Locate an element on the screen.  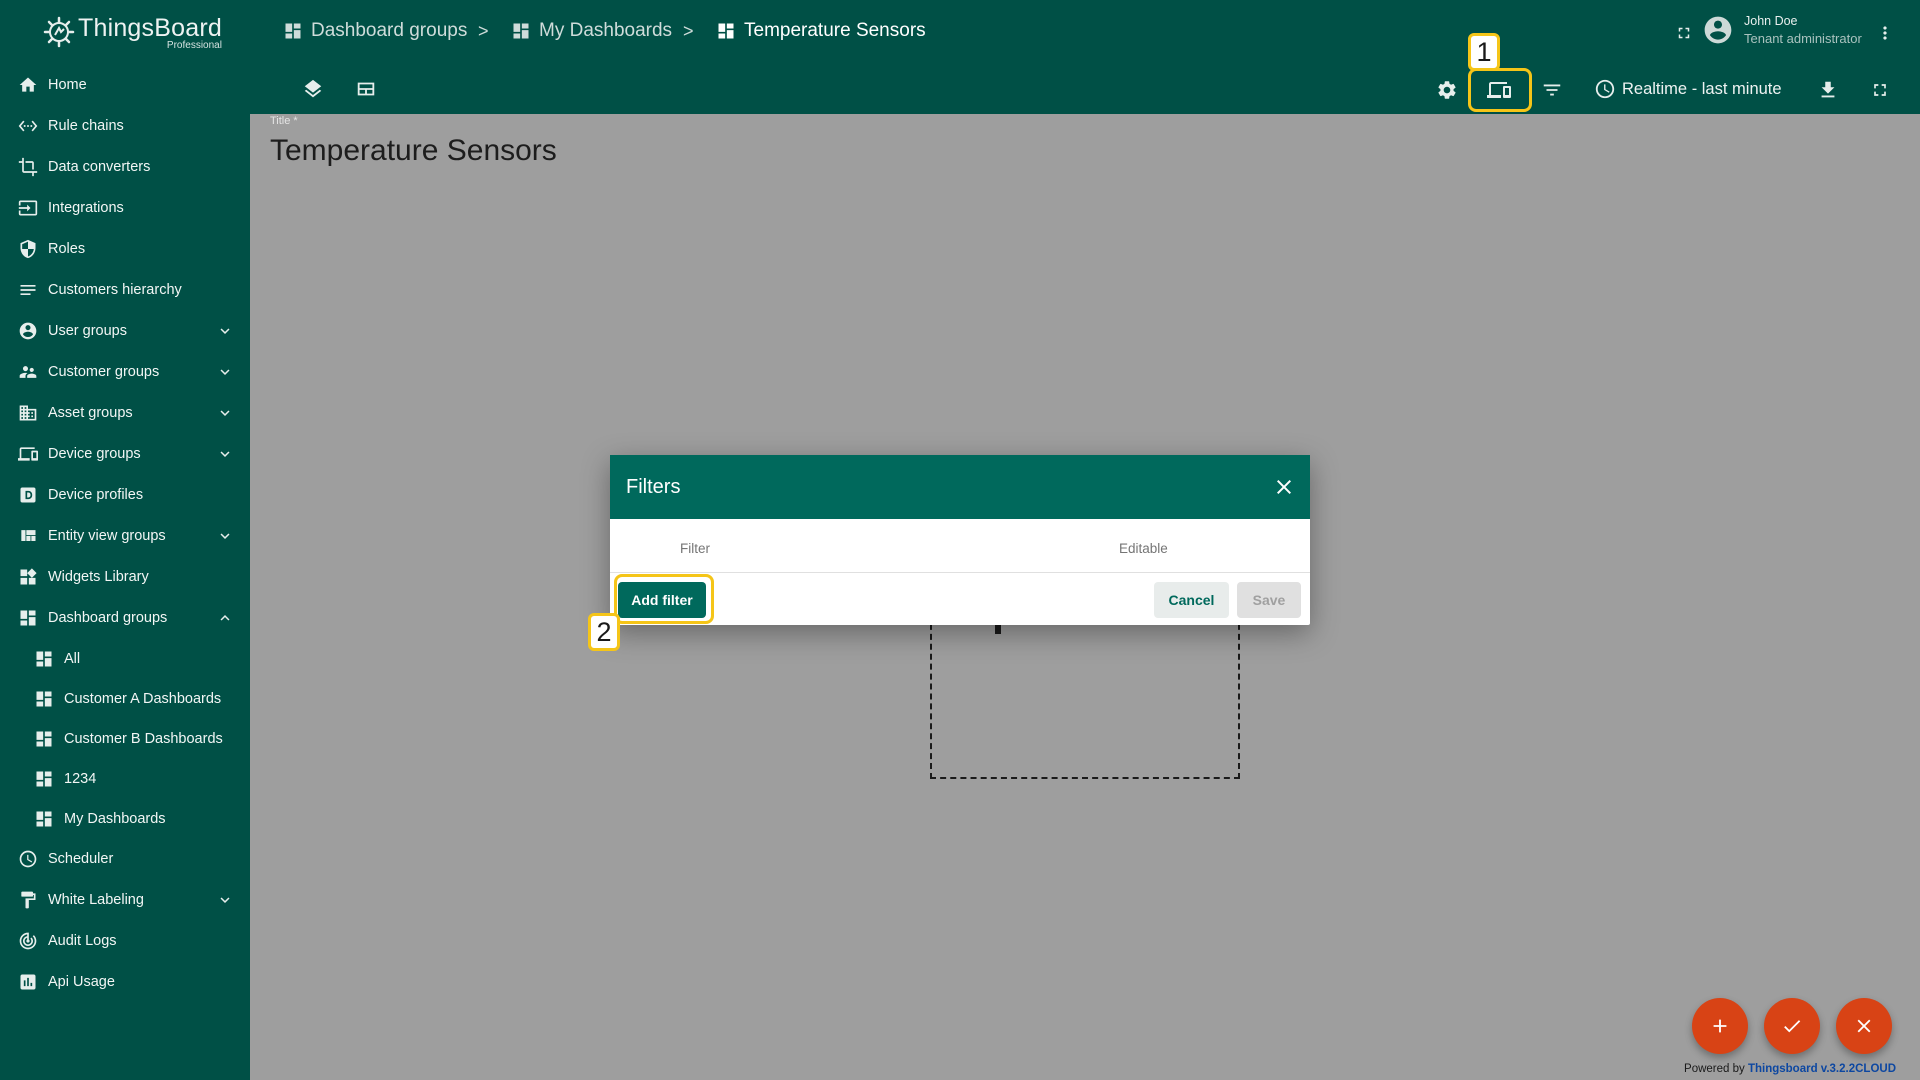
sidebar-item-user-groups: User groups is located at coordinates (125, 330).